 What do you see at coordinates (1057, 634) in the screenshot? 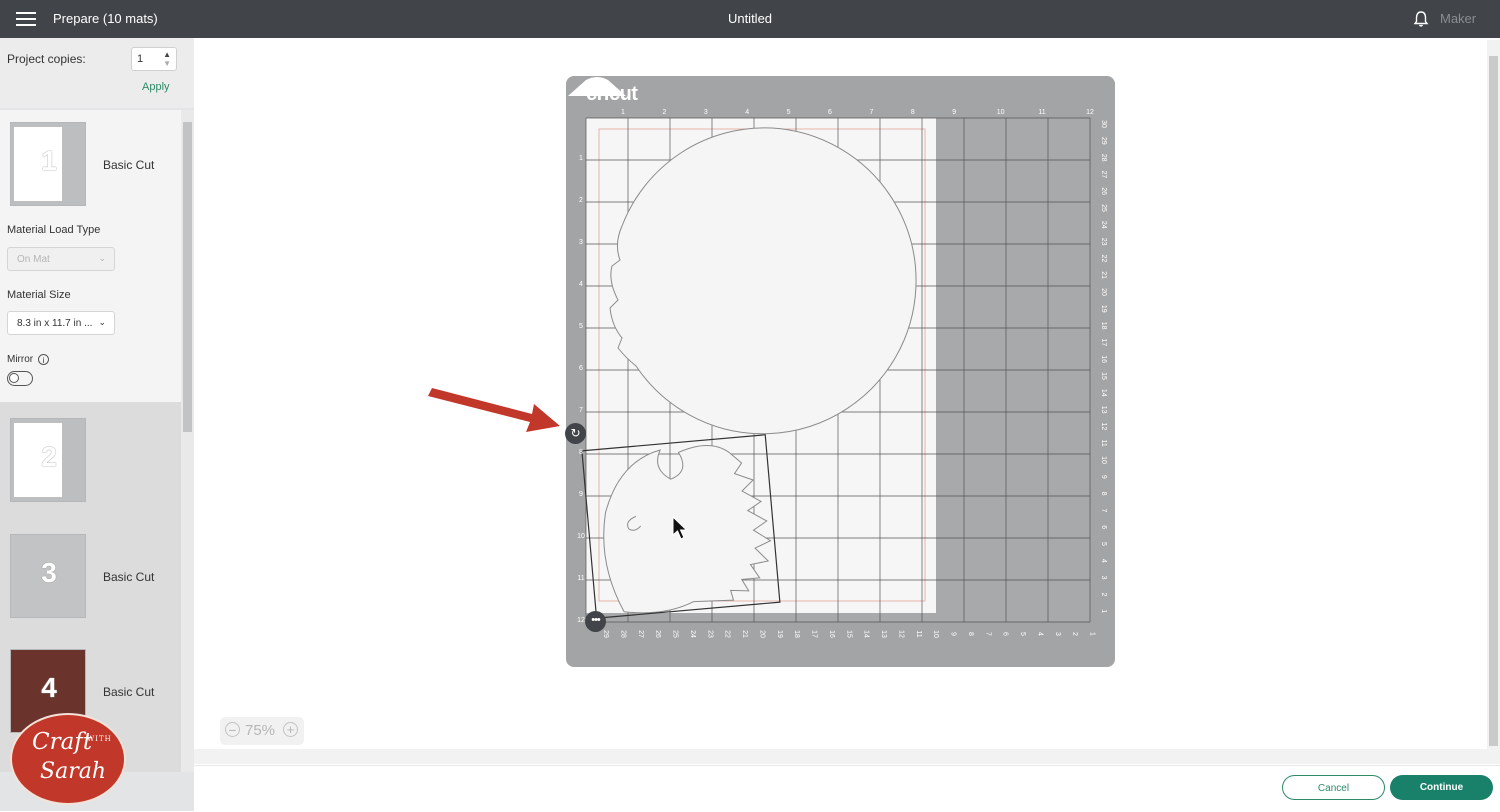
I see `bottom-ruler-label: 3` at bounding box center [1057, 634].